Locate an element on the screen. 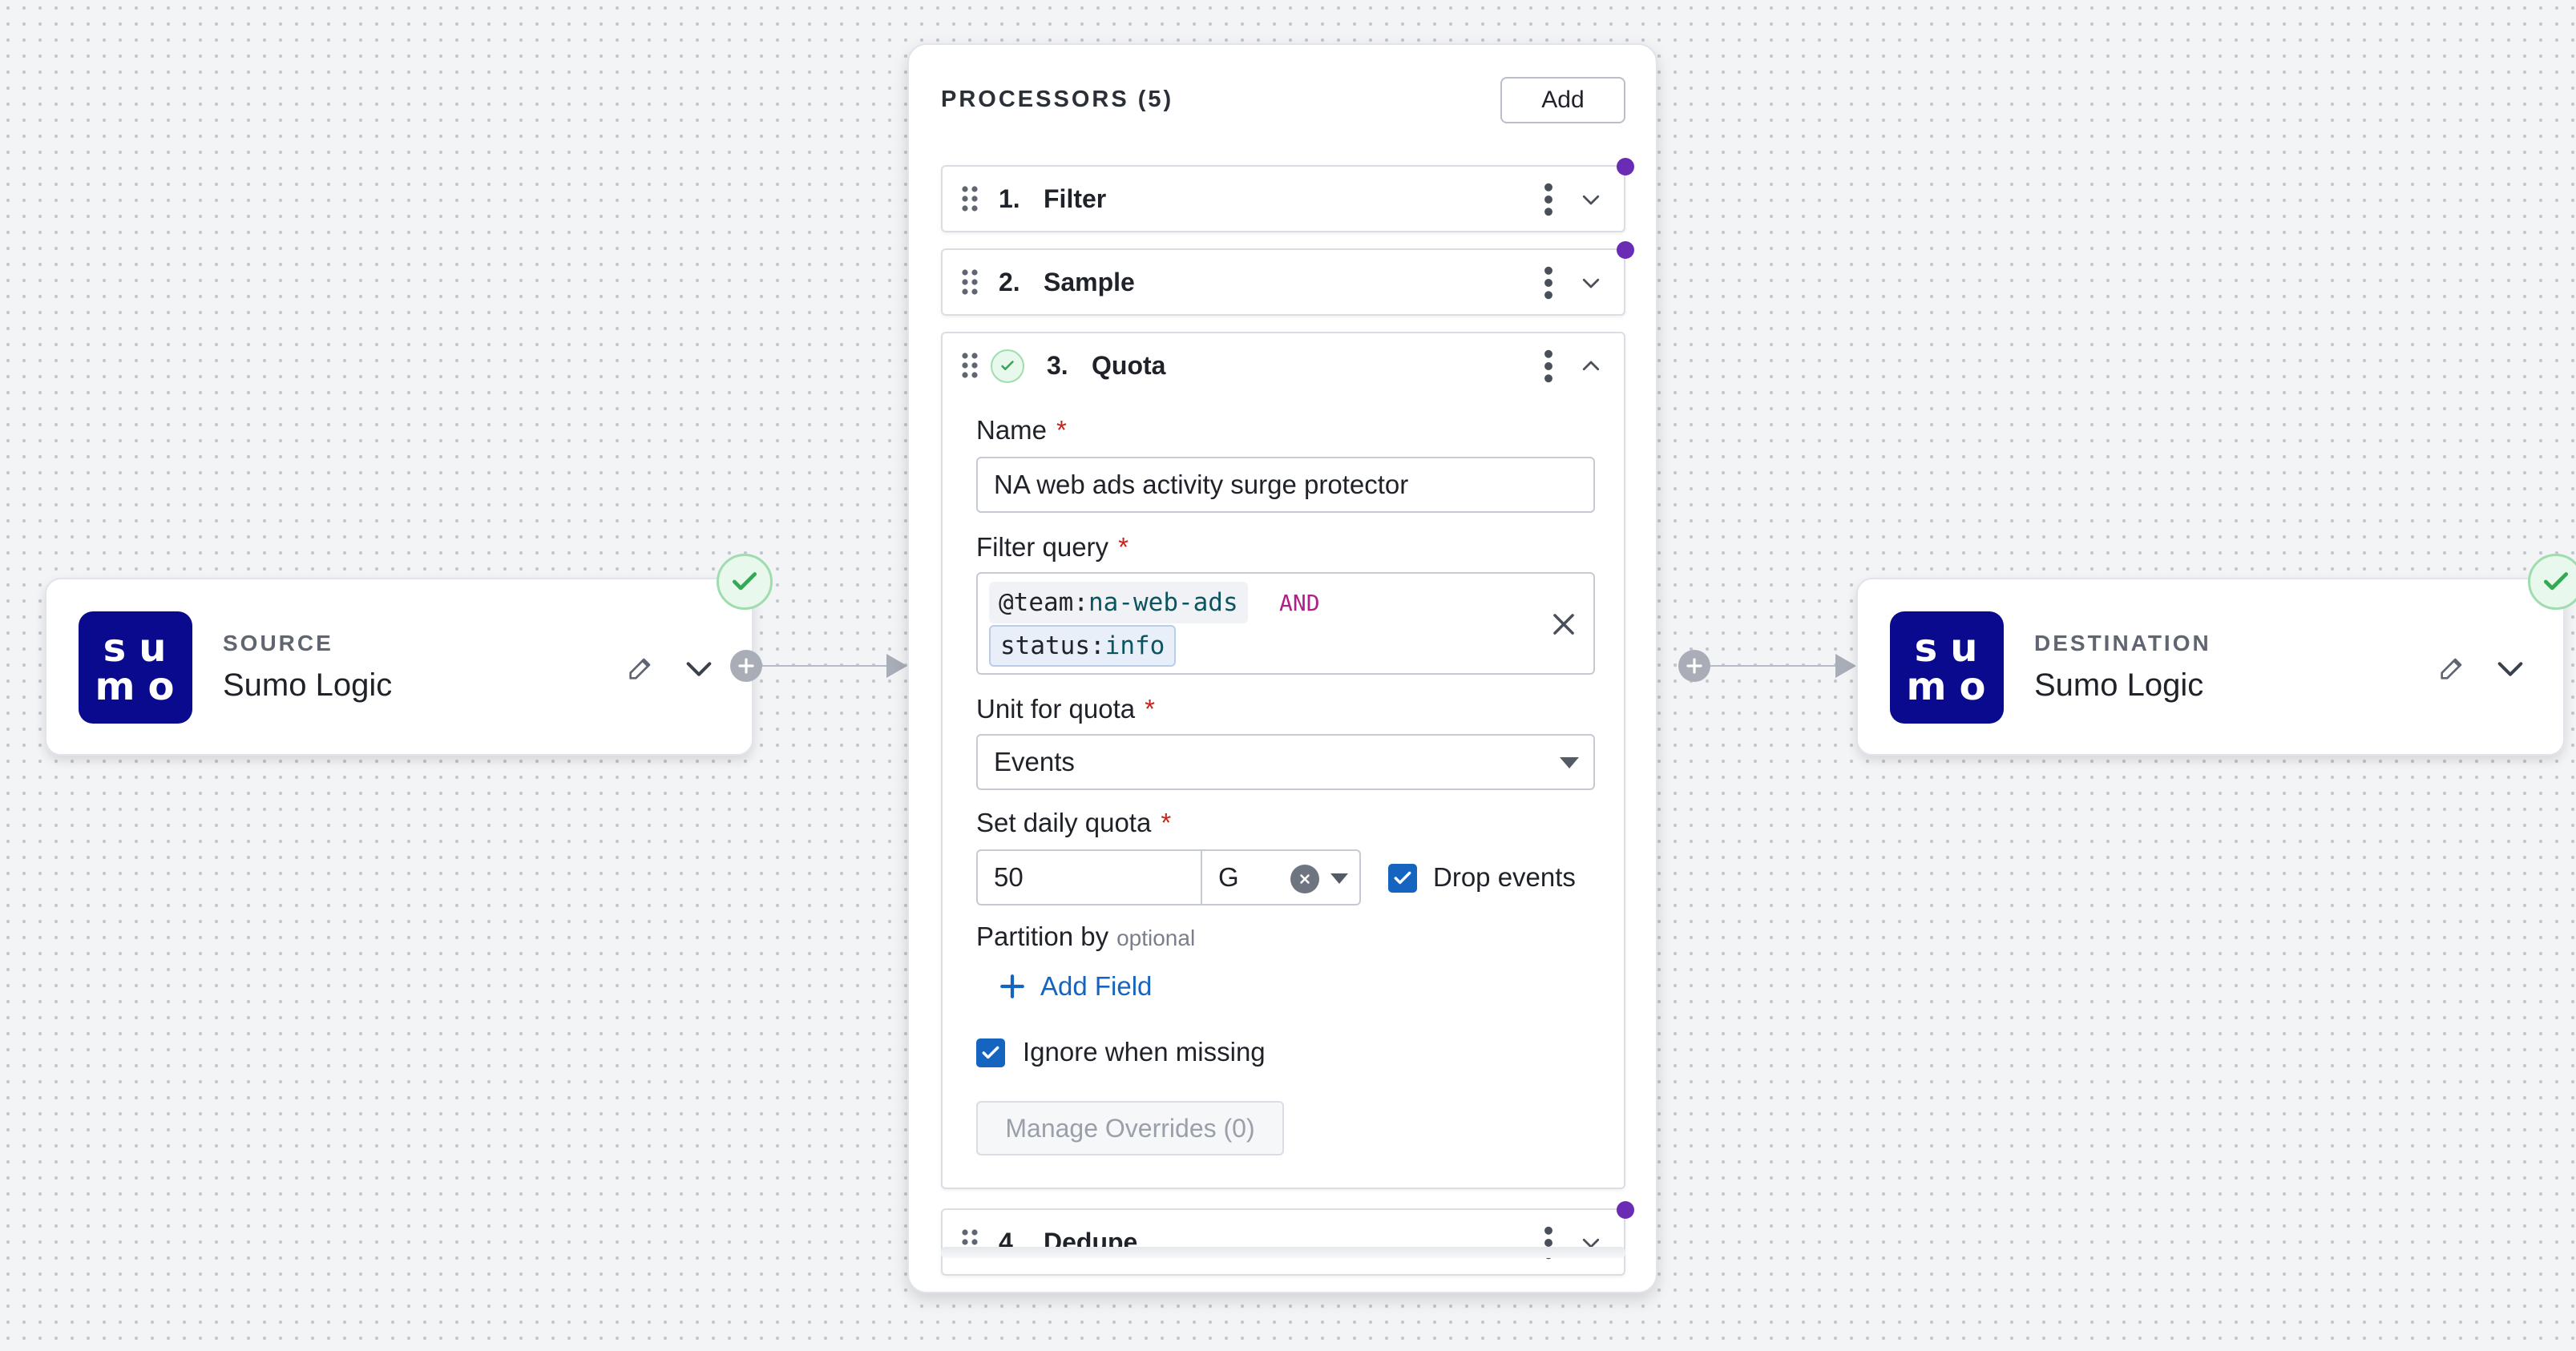 Image resolution: width=2576 pixels, height=1351 pixels. optional-hint: optional is located at coordinates (1156, 938).